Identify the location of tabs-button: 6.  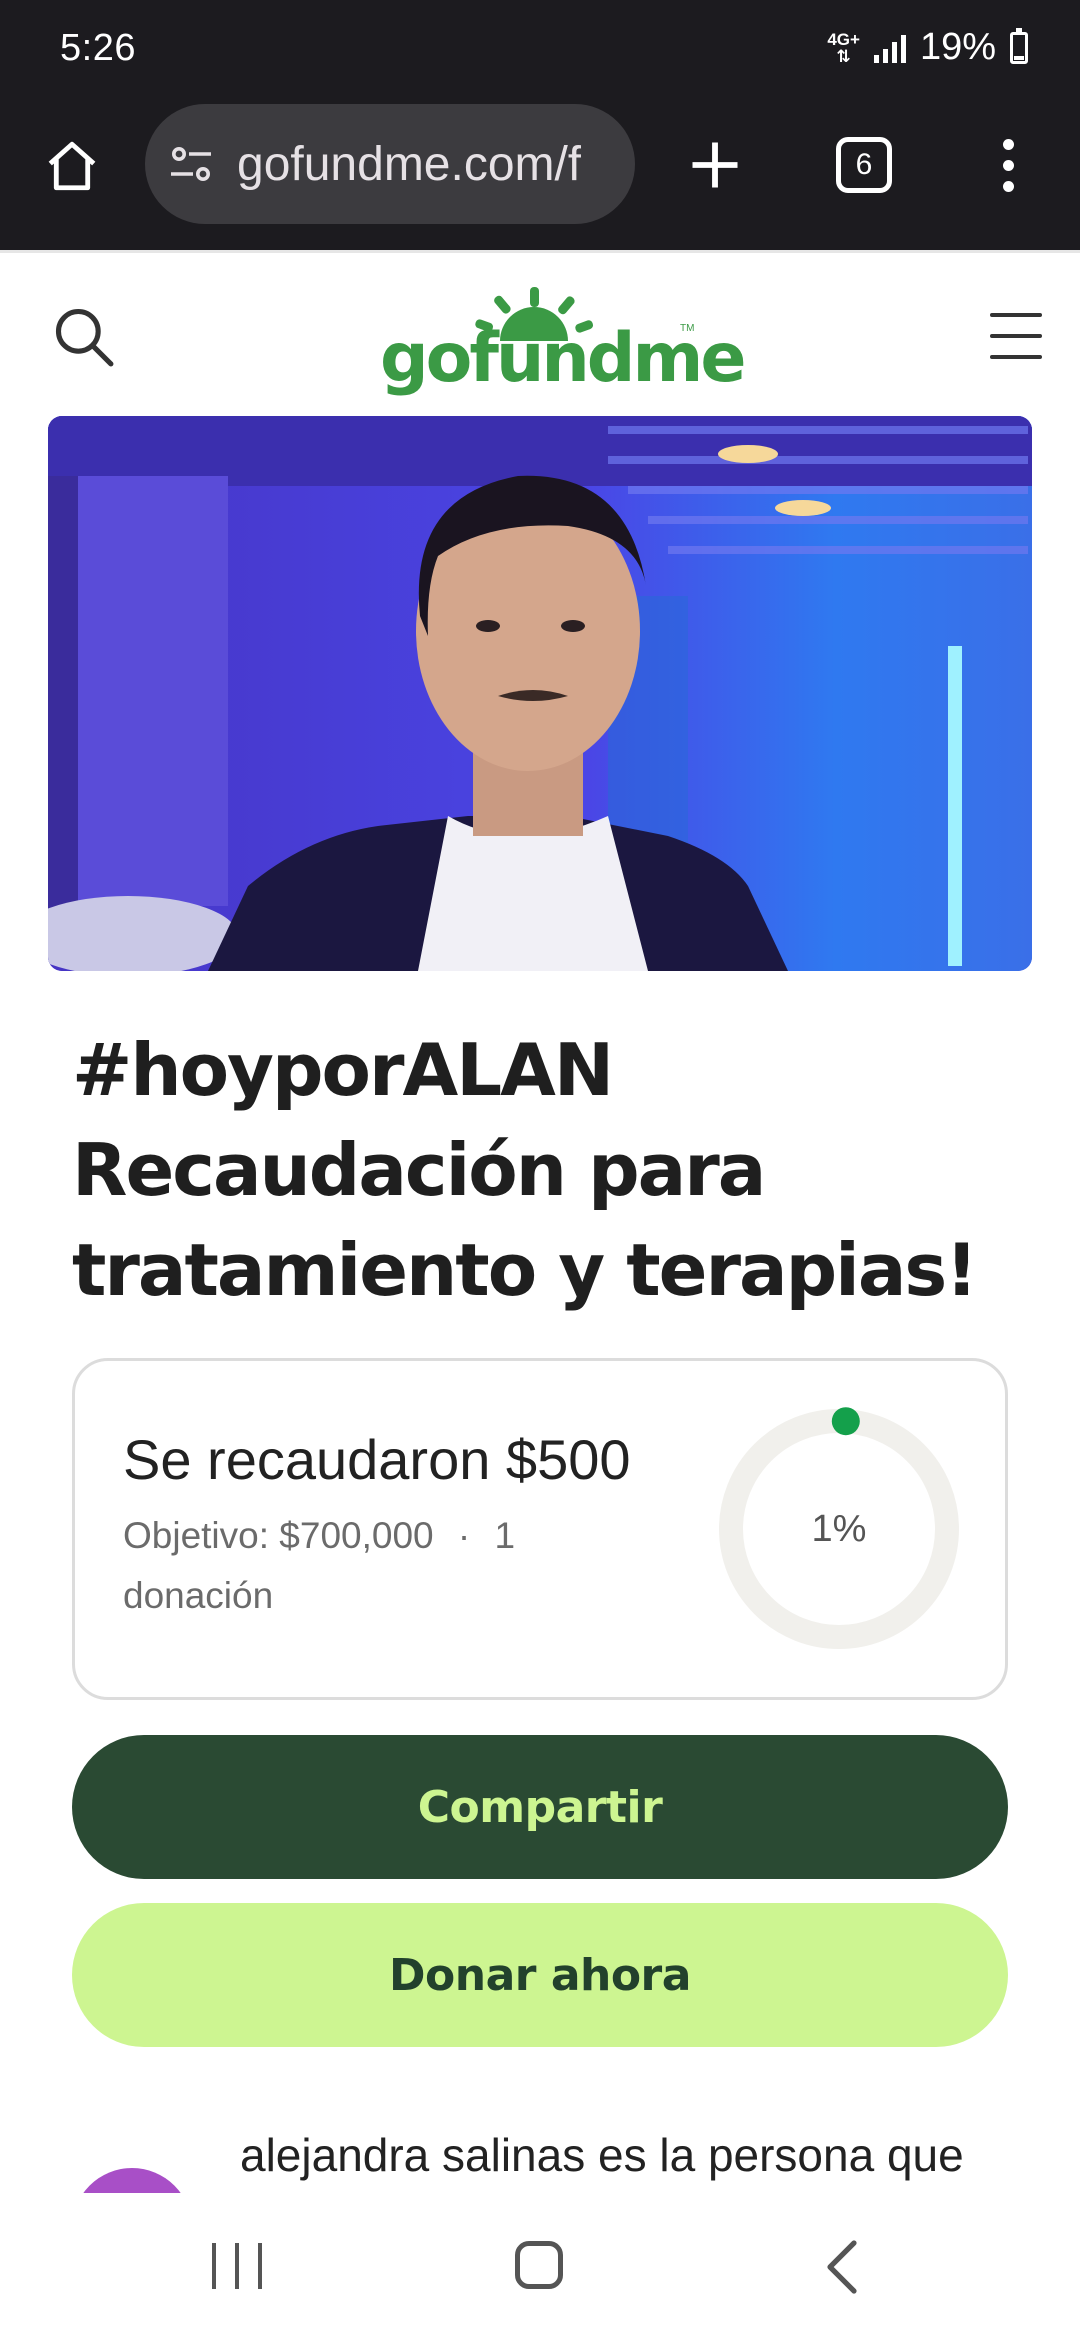
(864, 165).